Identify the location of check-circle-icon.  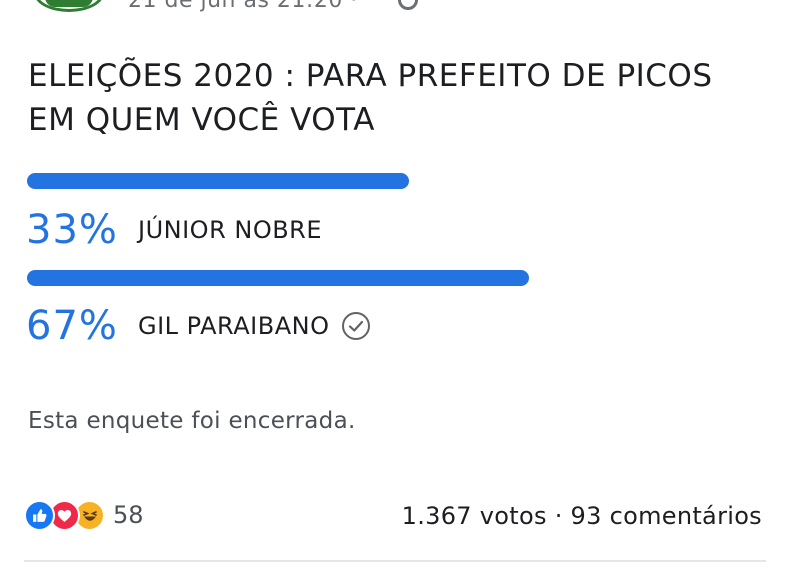
(356, 326).